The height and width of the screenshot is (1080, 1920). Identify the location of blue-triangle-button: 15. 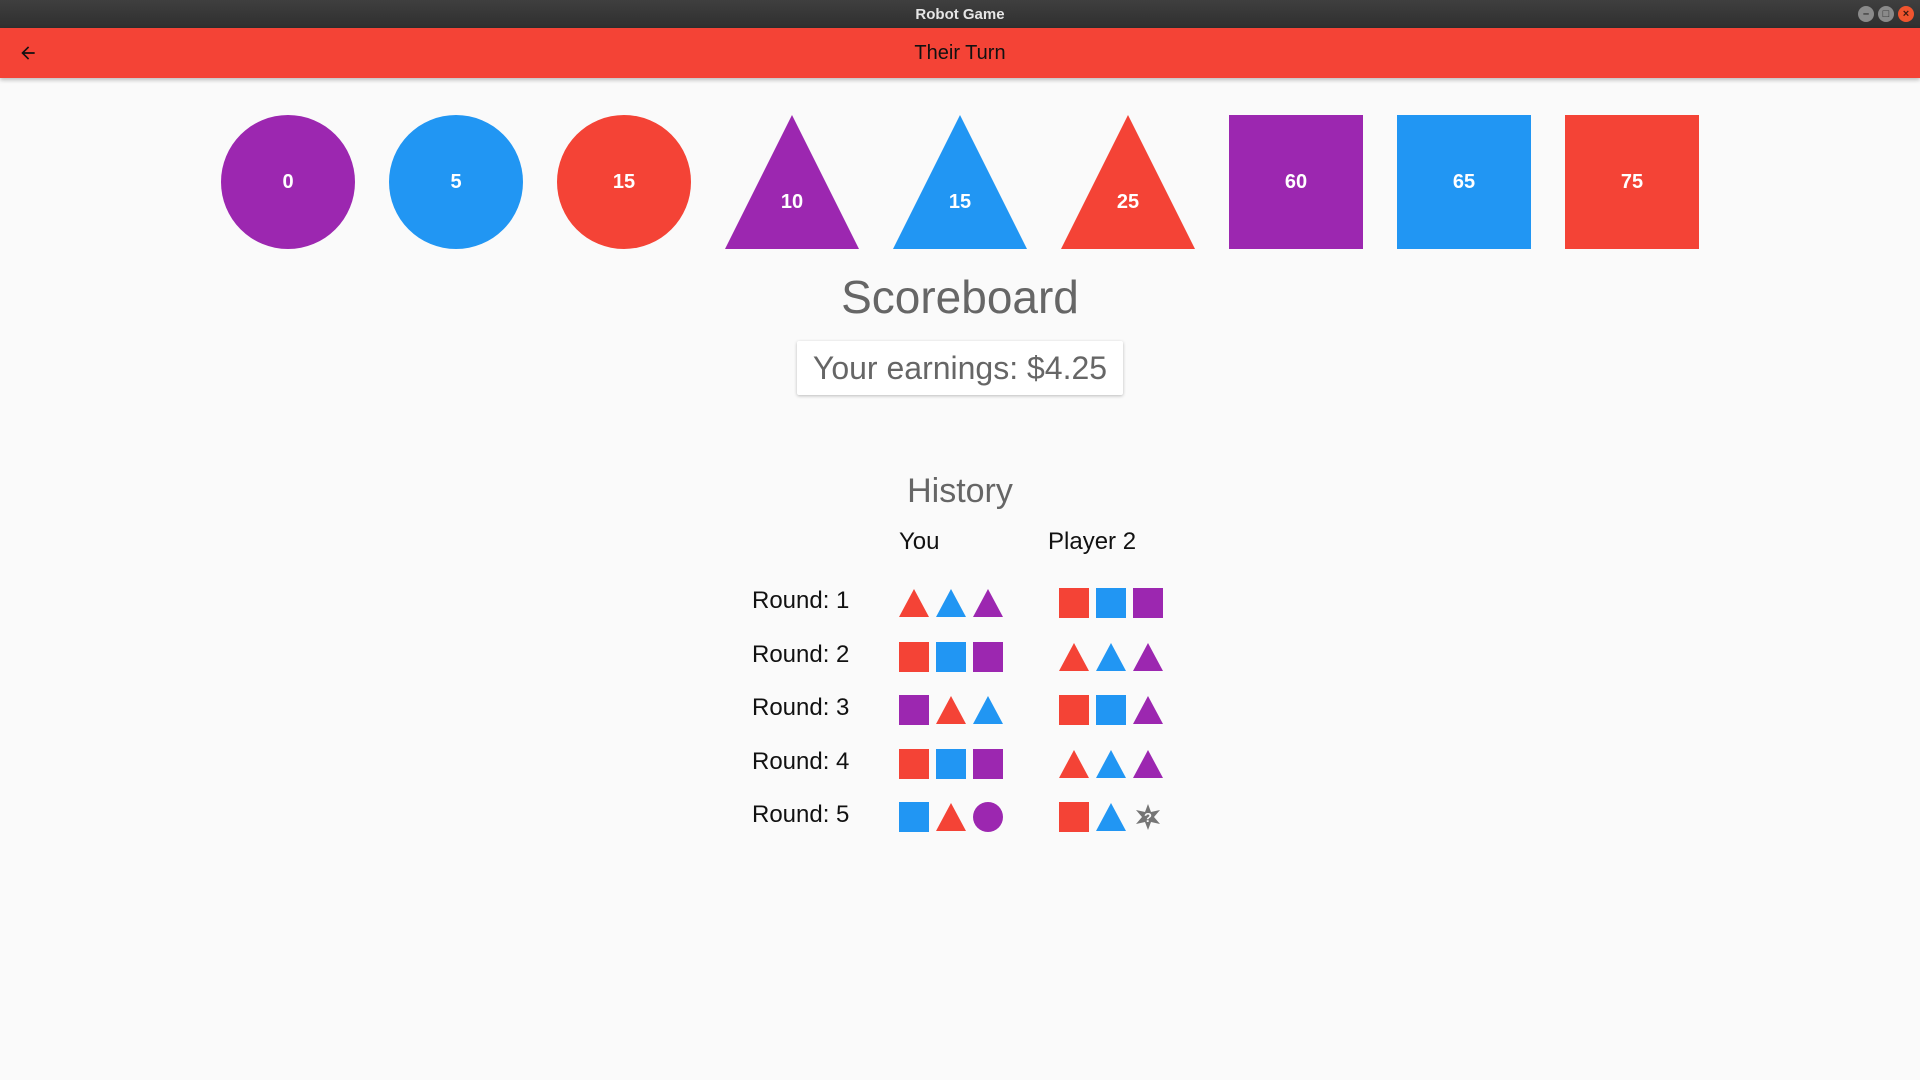
(960, 182).